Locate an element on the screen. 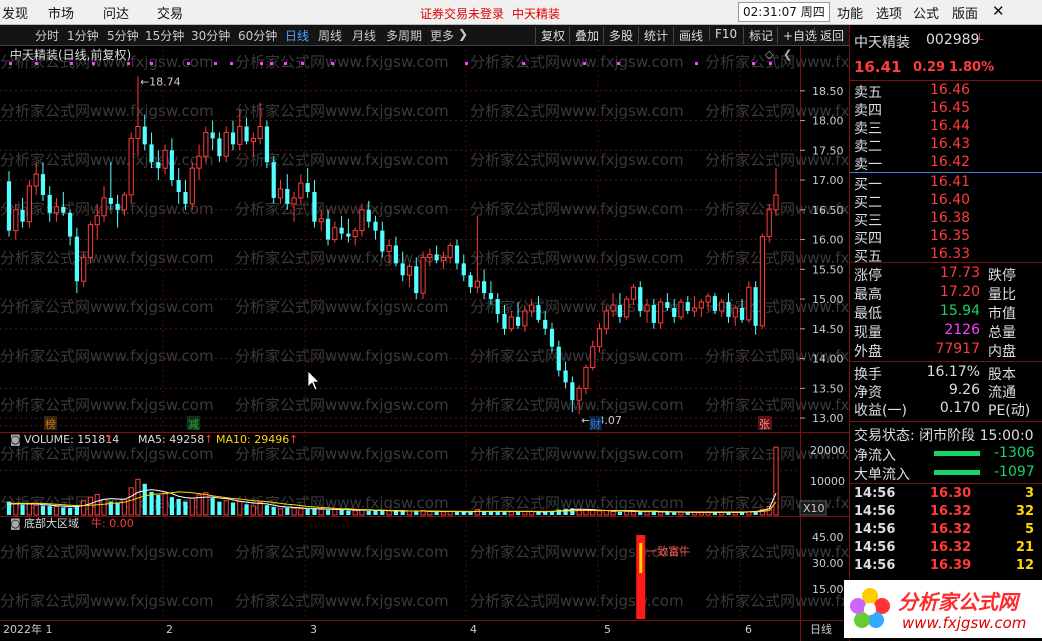 The height and width of the screenshot is (641, 1042). indicator-panel-icon: ◙ is located at coordinates (15, 523).